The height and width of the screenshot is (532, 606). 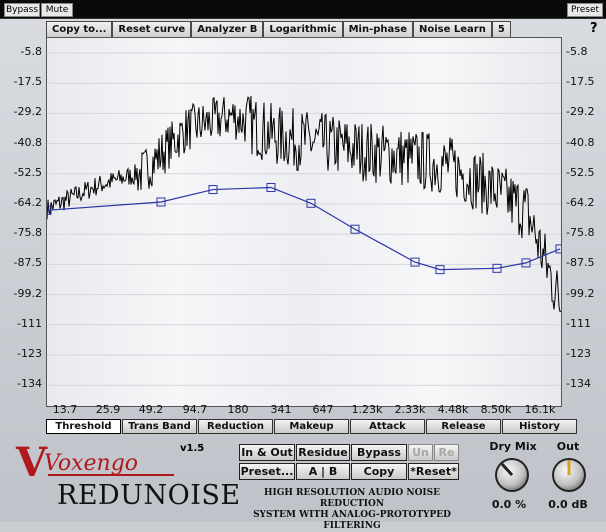 I want to click on tab-history: History, so click(x=539, y=426).